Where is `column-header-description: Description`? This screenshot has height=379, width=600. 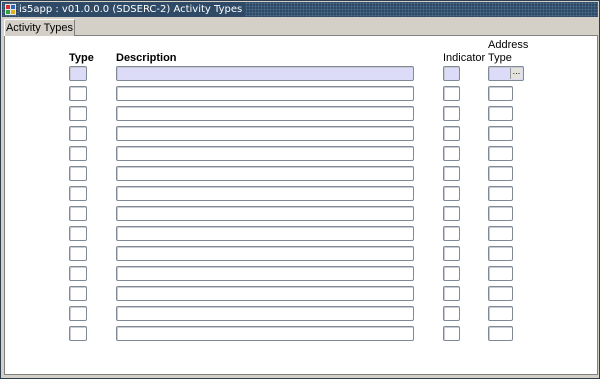
column-header-description: Description is located at coordinates (146, 58).